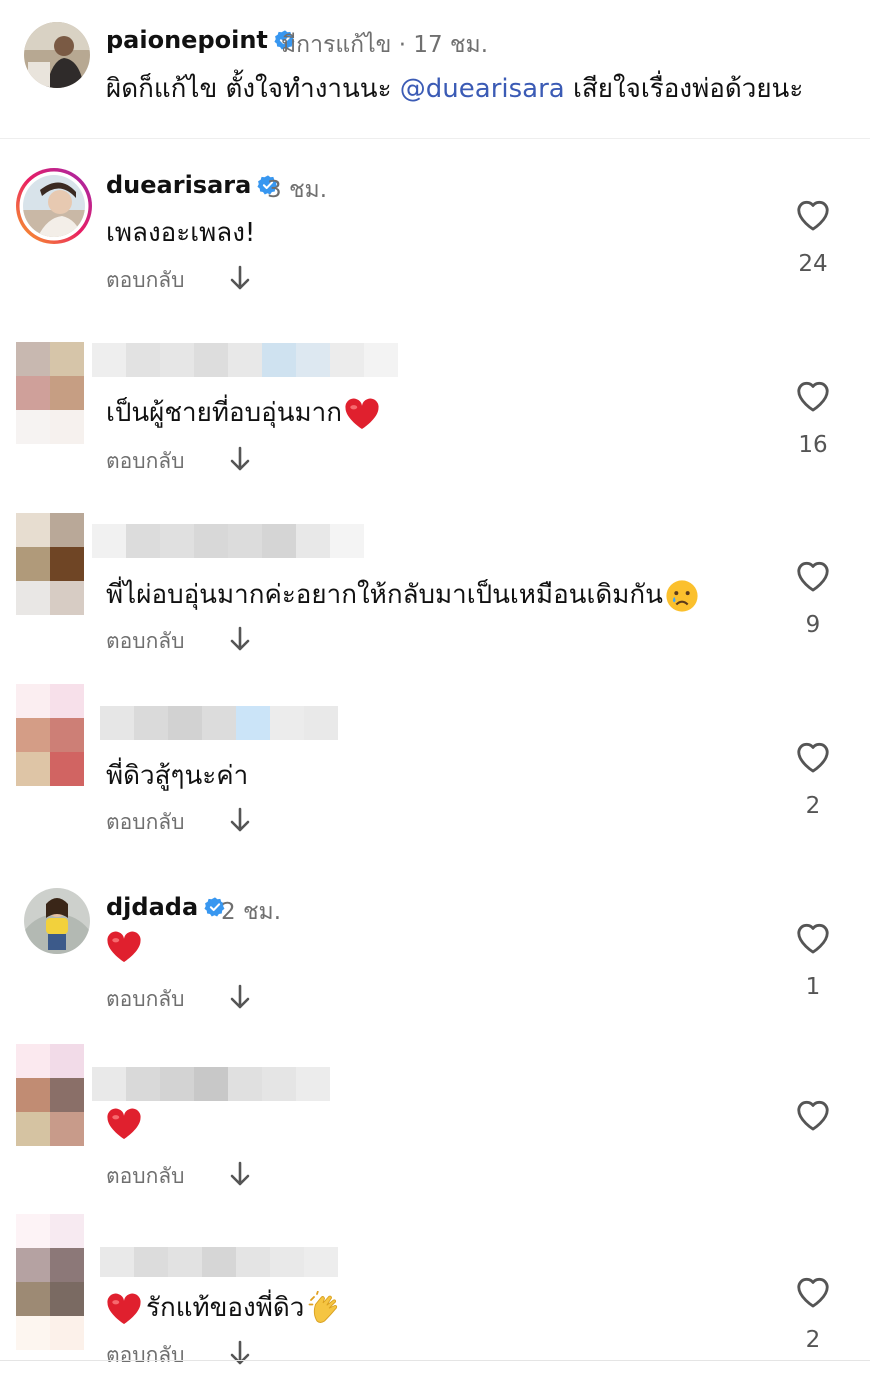  What do you see at coordinates (54, 206) in the screenshot?
I see `avatar-story-ring` at bounding box center [54, 206].